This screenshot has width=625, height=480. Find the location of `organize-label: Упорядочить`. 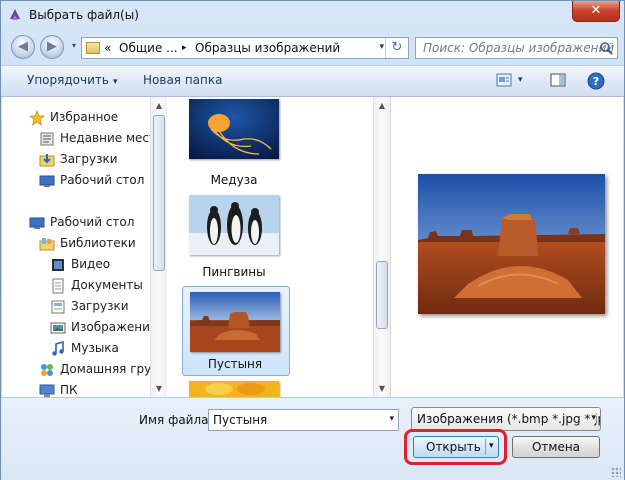

organize-label: Упорядочить is located at coordinates (68, 80).